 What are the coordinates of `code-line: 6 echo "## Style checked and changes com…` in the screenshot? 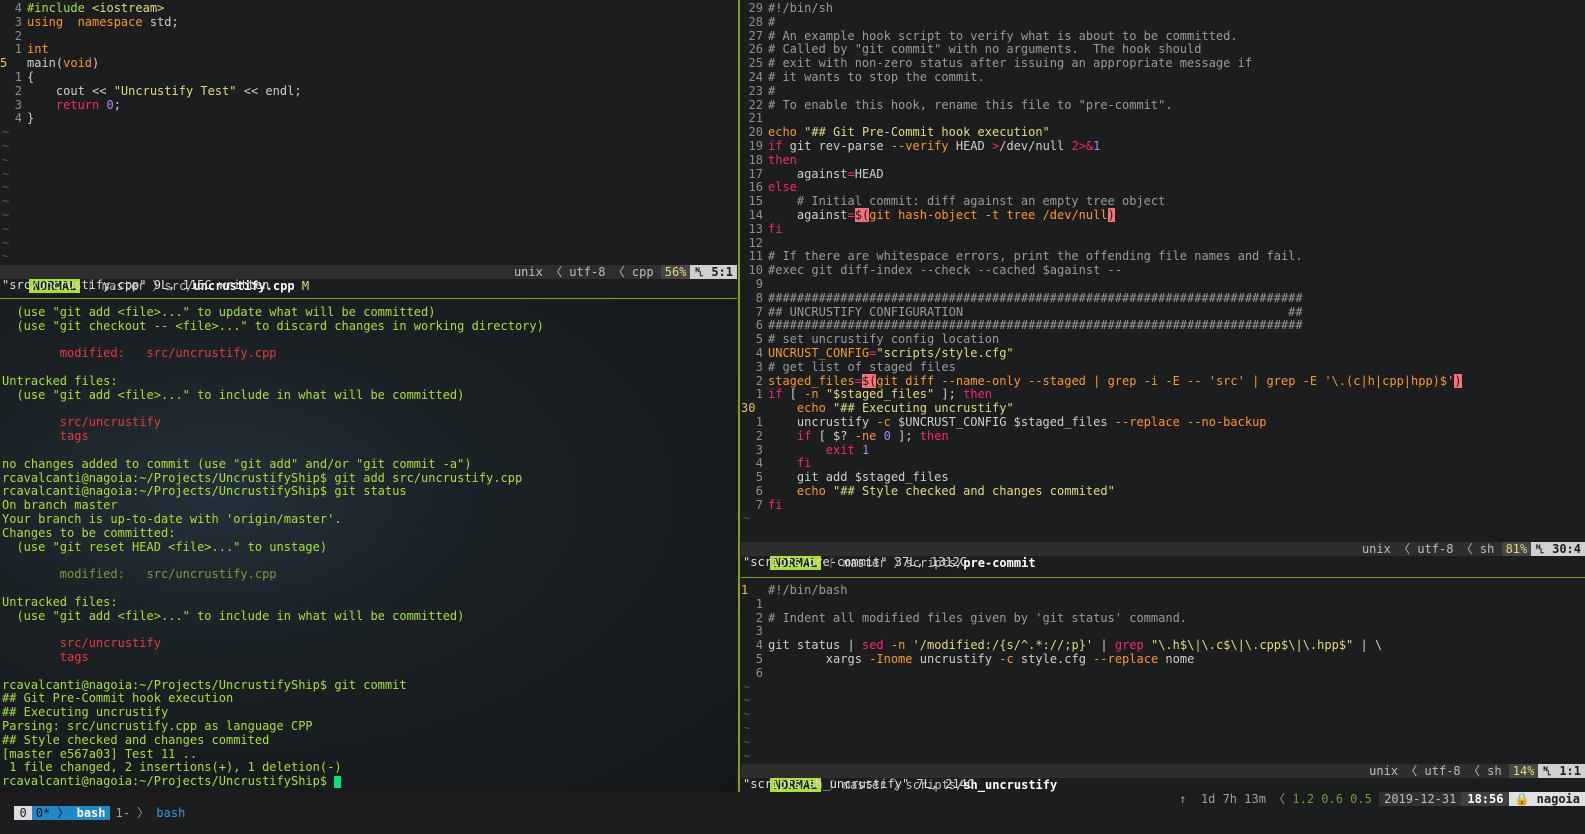 It's located at (1163, 491).